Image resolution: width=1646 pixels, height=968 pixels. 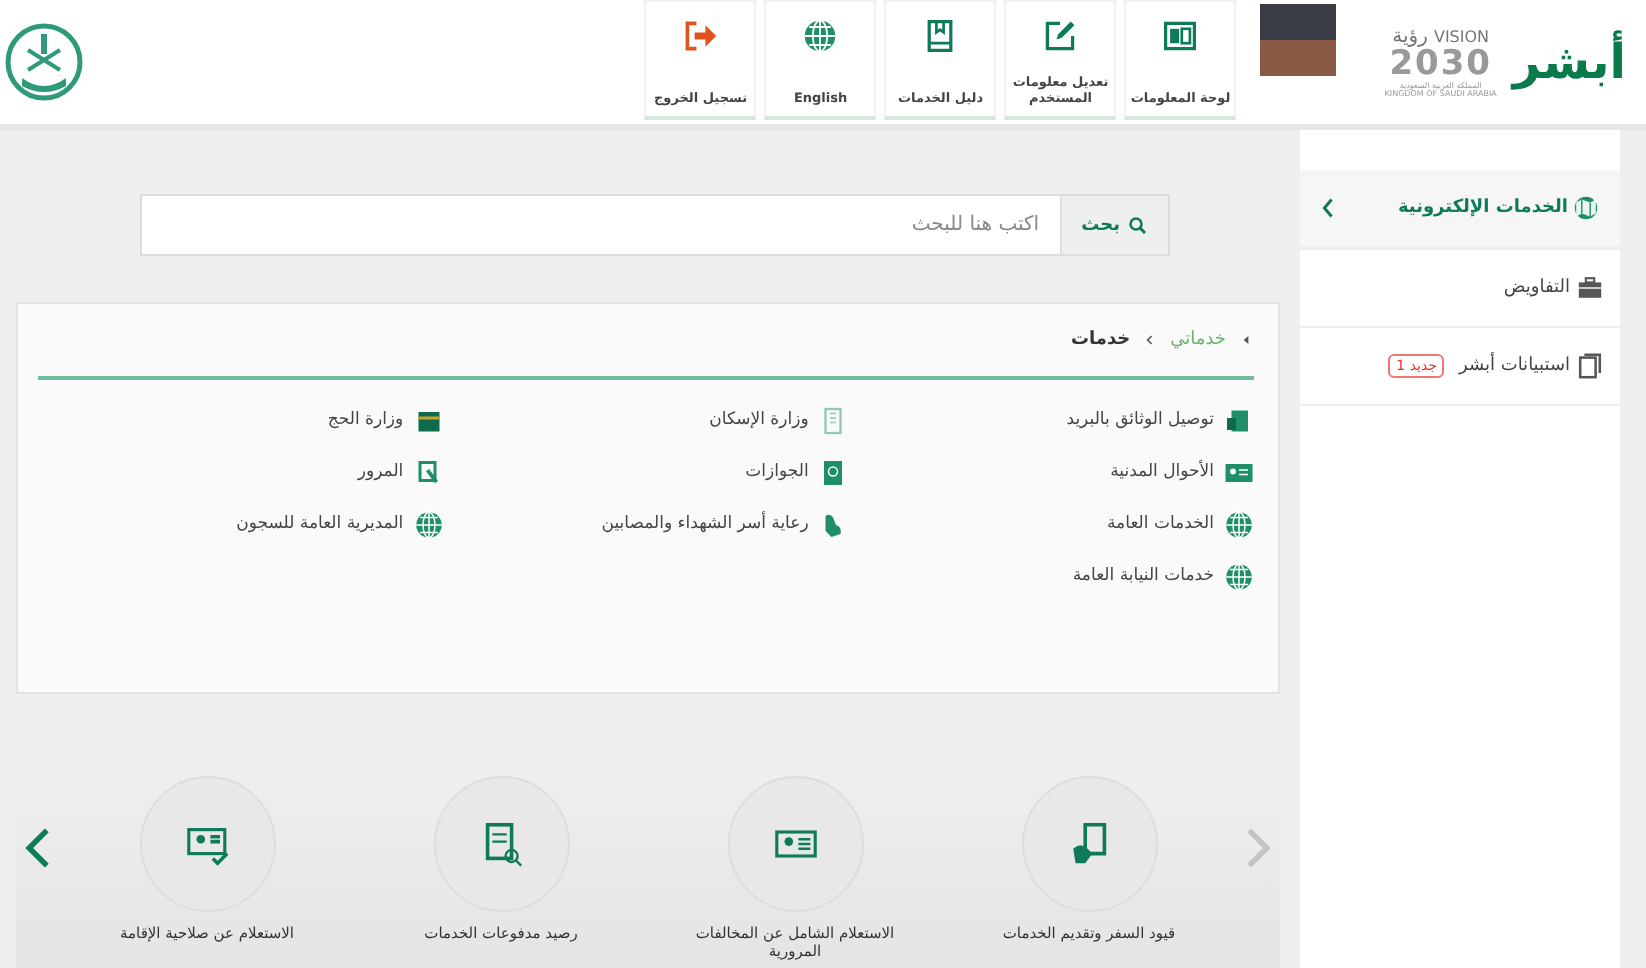 What do you see at coordinates (676, 420) in the screenshot?
I see `service-link: وزارة الإسكان` at bounding box center [676, 420].